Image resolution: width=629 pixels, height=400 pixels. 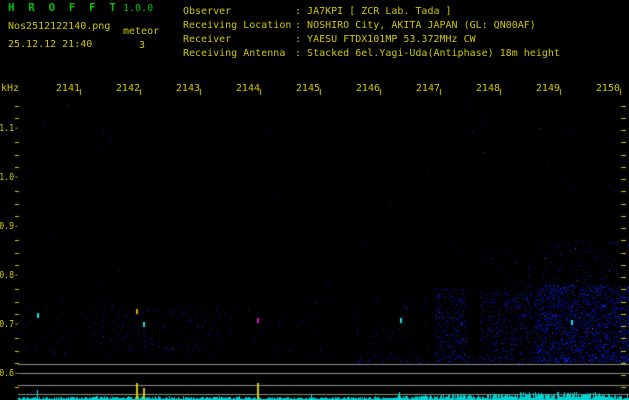 I want to click on info-value: NOSHIRO City, AKITA JAPAN (GL: QN00AF), so click(x=421, y=25).